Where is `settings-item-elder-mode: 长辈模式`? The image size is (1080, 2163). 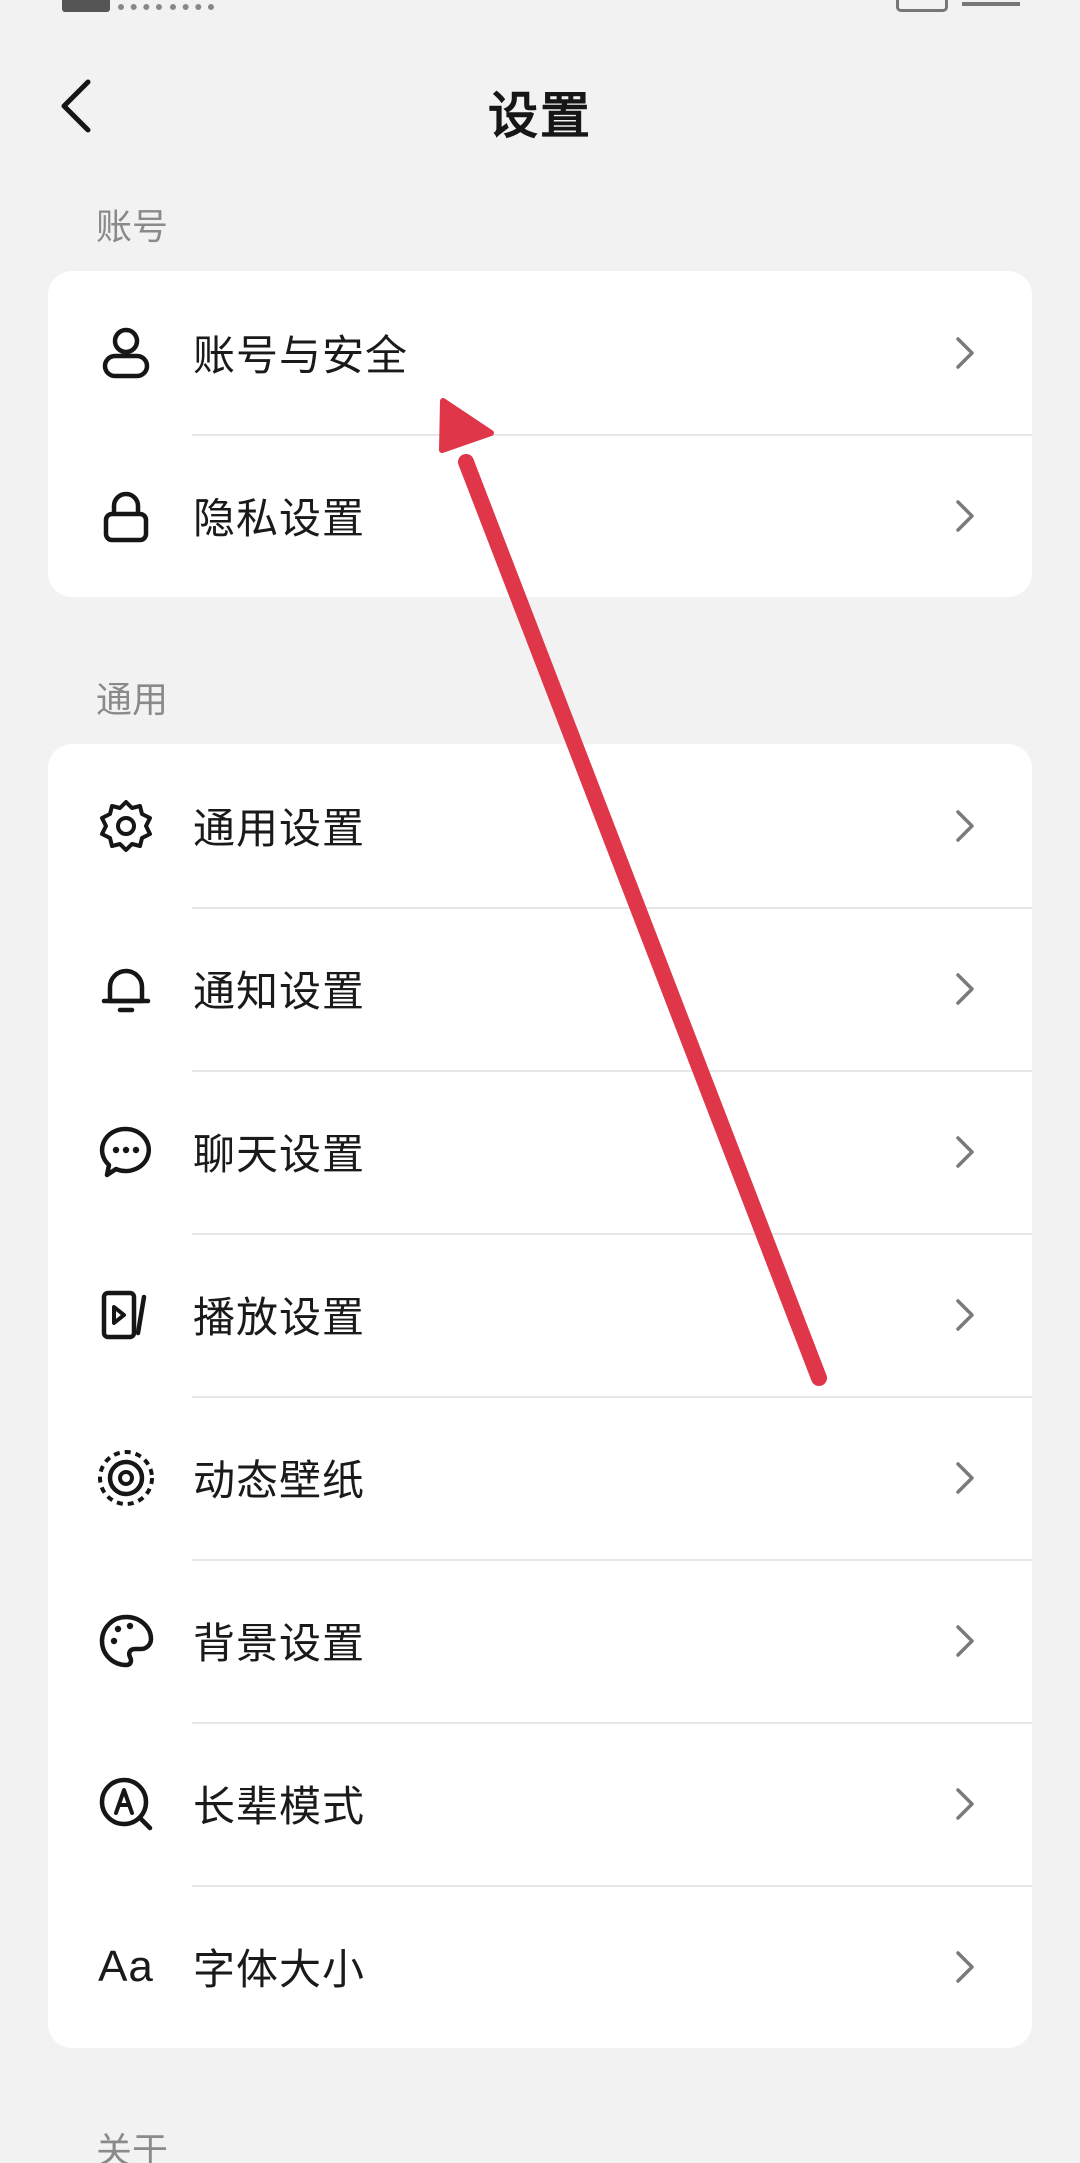 settings-item-elder-mode: 长辈模式 is located at coordinates (540, 1803).